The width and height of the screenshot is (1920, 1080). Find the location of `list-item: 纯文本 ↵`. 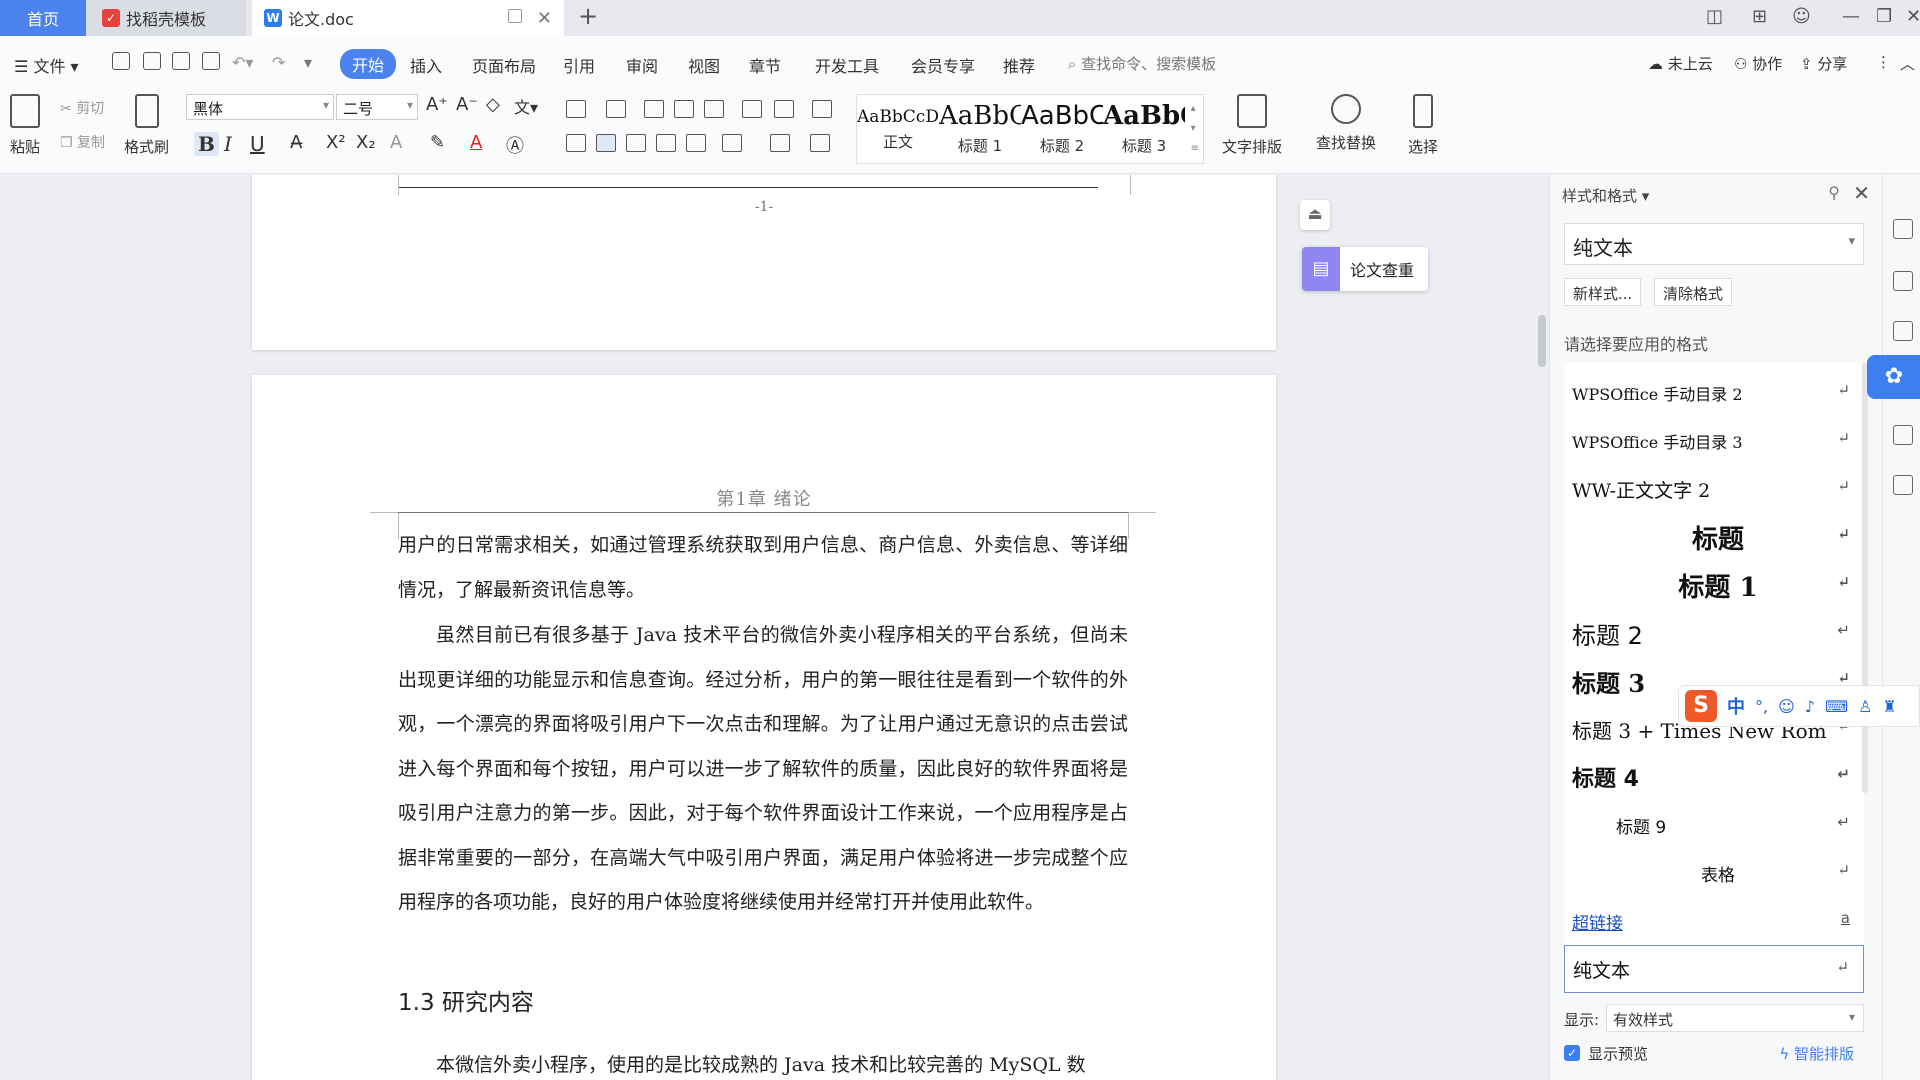

list-item: 纯文本 ↵ is located at coordinates (1714, 969).